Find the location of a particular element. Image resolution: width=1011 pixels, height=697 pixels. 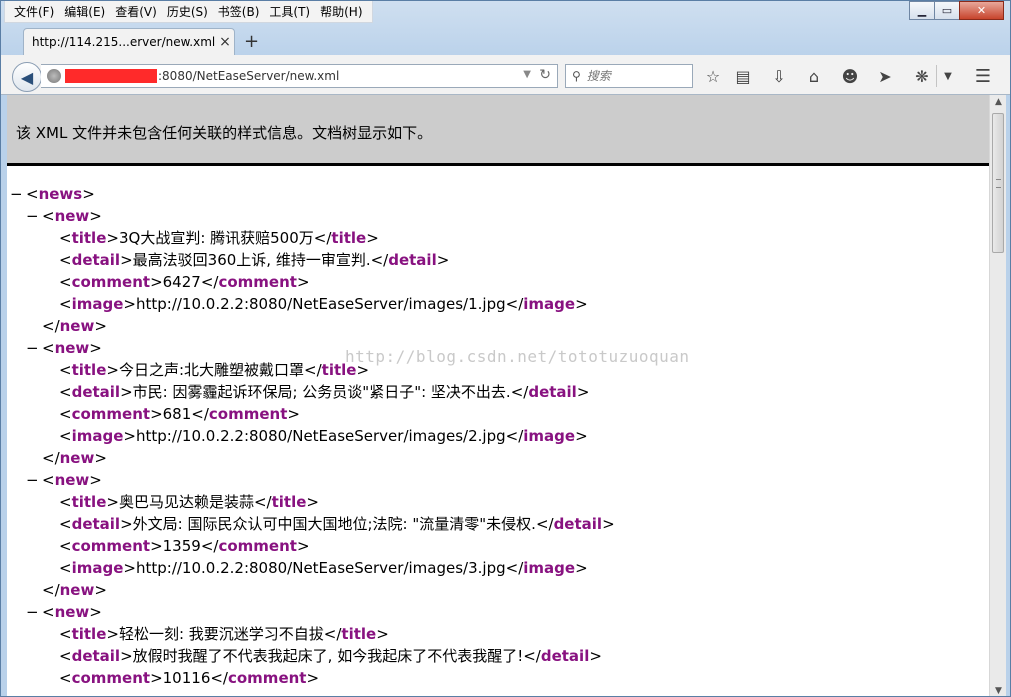

comment-value: 10116 is located at coordinates (186, 678).